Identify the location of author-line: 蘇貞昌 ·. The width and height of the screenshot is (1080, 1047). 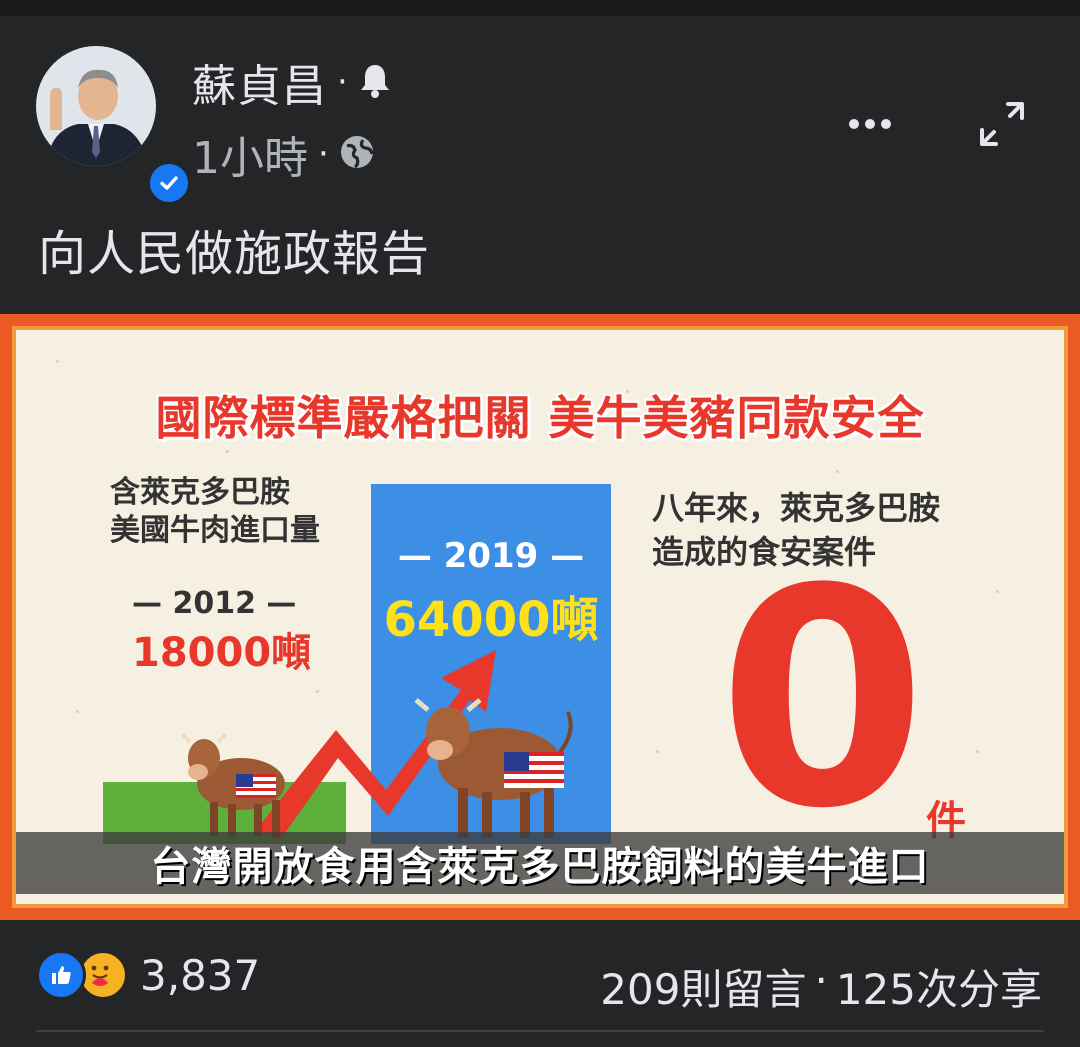
(292, 83).